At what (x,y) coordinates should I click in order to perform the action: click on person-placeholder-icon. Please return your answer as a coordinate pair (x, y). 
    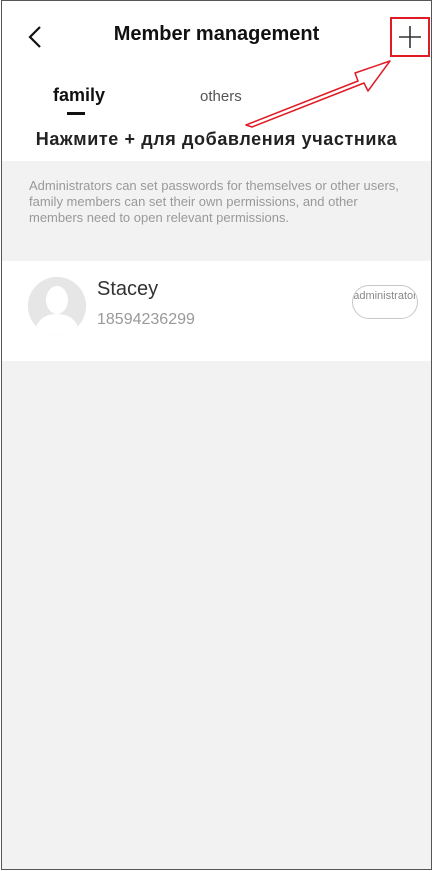
    Looking at the image, I should click on (57, 306).